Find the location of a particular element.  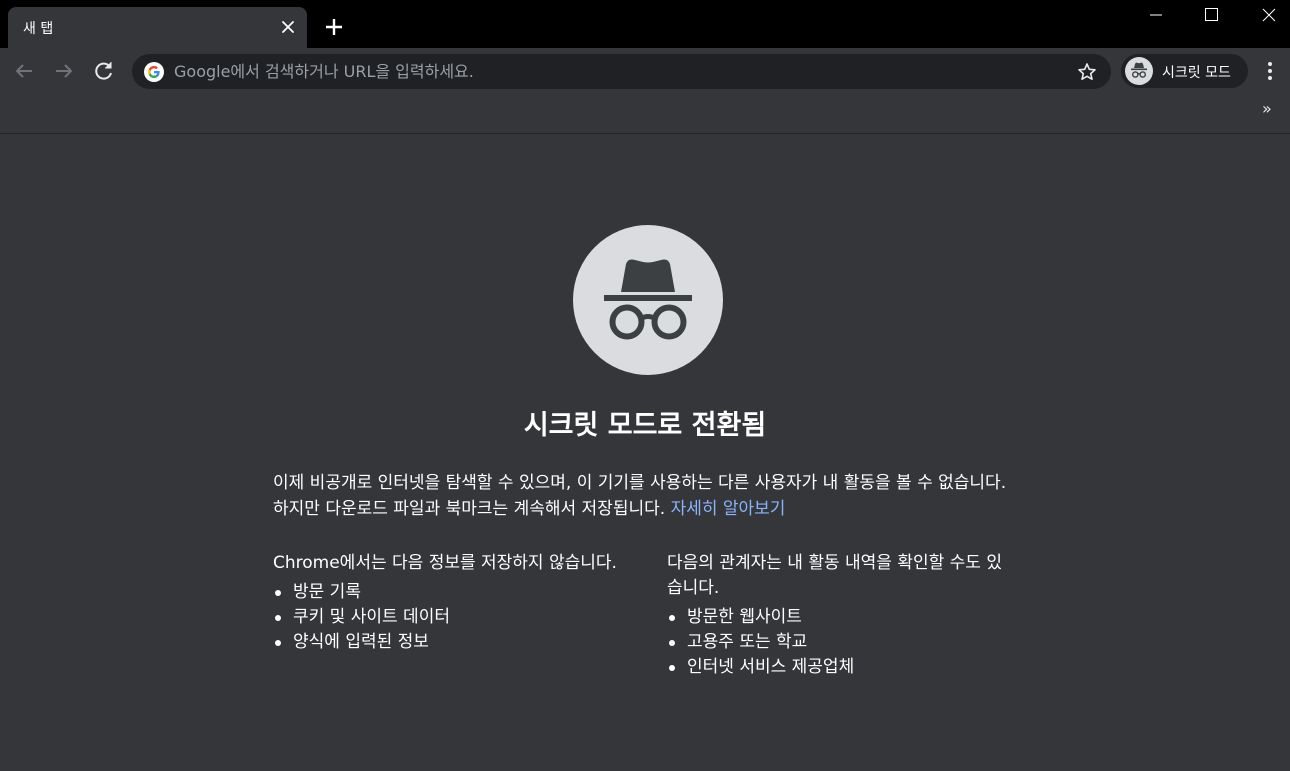

plus-icon is located at coordinates (334, 27).